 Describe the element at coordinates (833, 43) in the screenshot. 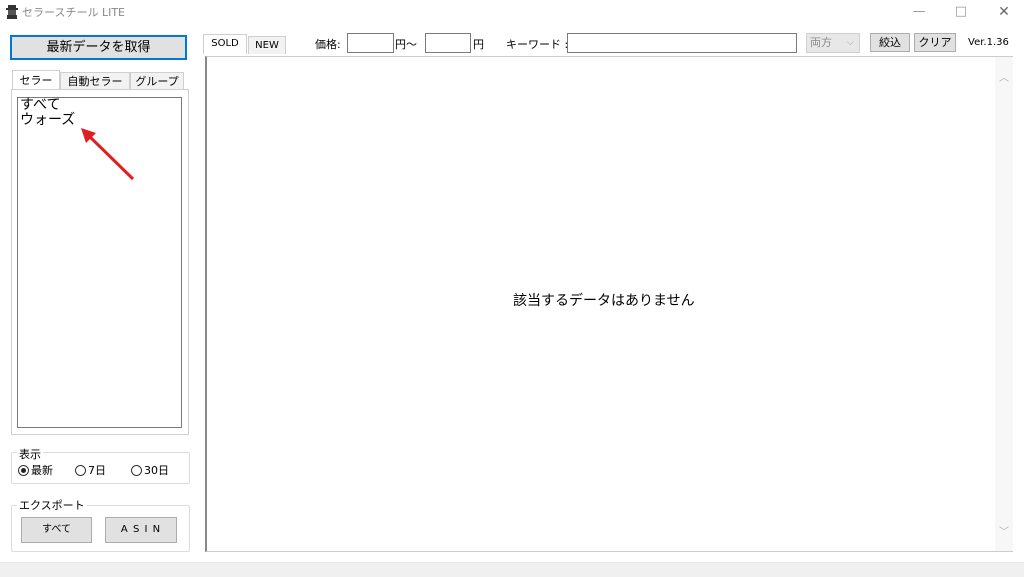

I see `mode-select: 両方 ⌵` at that location.